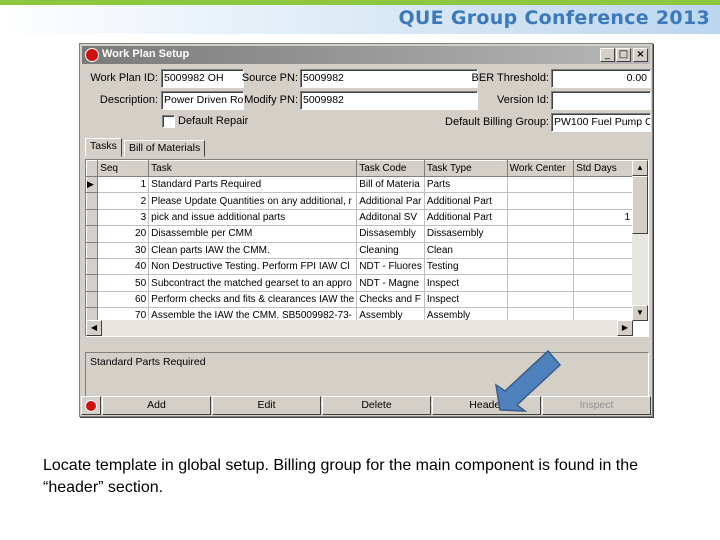 The width and height of the screenshot is (720, 540). I want to click on tab-bill-of-materials: Bill of Materials, so click(165, 148).